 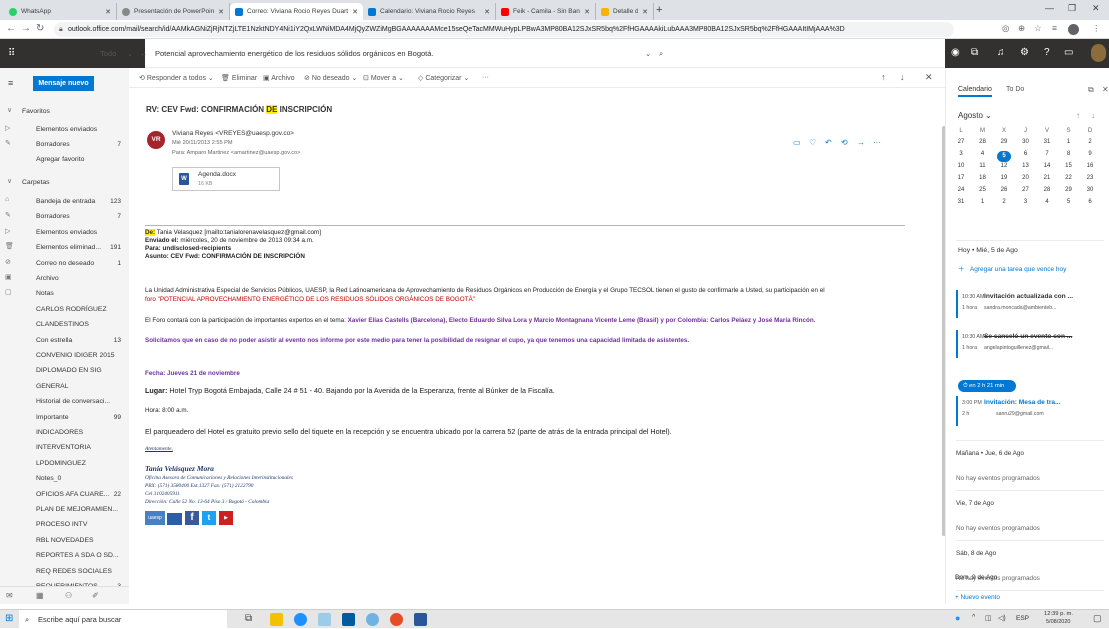 I want to click on close-window-icon: ✕, so click(x=1096, y=8).